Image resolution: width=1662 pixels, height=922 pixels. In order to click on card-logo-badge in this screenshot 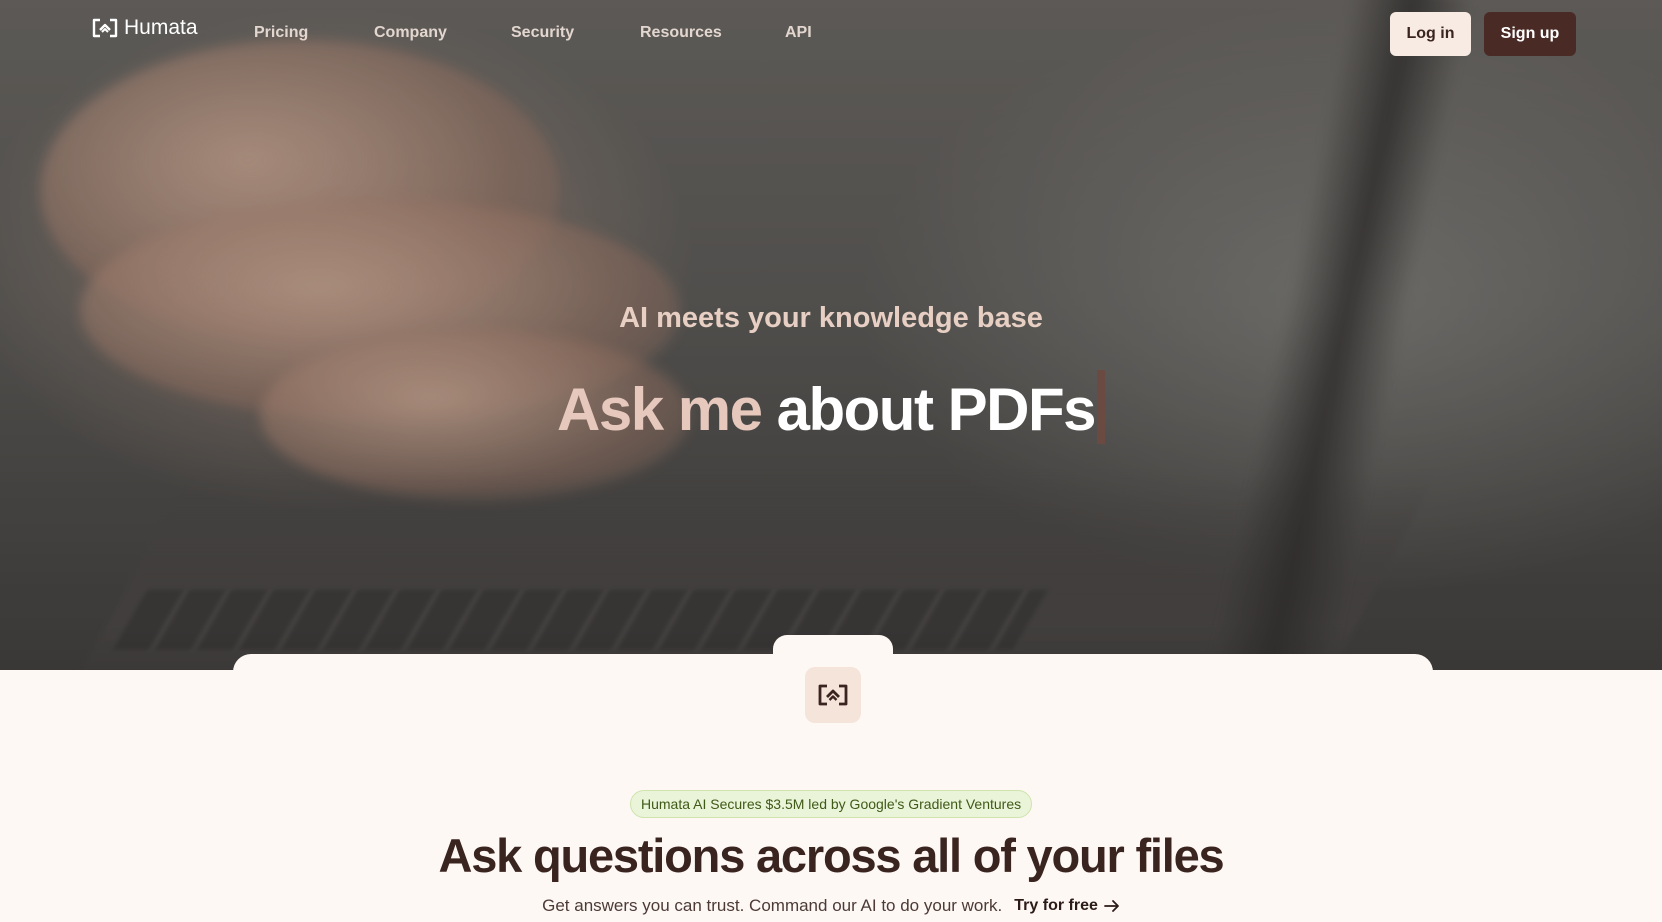, I will do `click(833, 695)`.